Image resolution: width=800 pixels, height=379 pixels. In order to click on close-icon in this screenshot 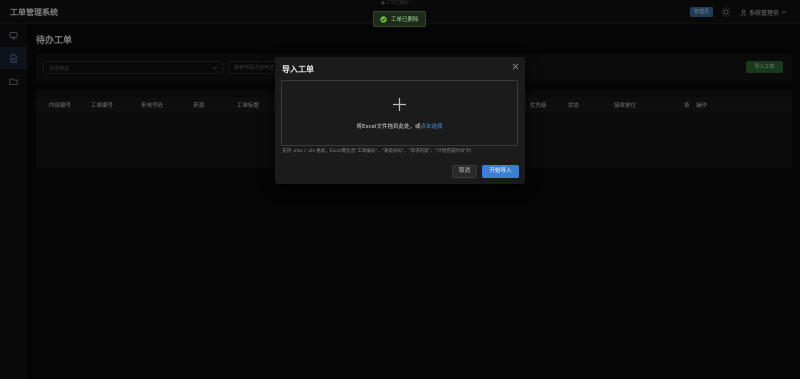, I will do `click(515, 66)`.